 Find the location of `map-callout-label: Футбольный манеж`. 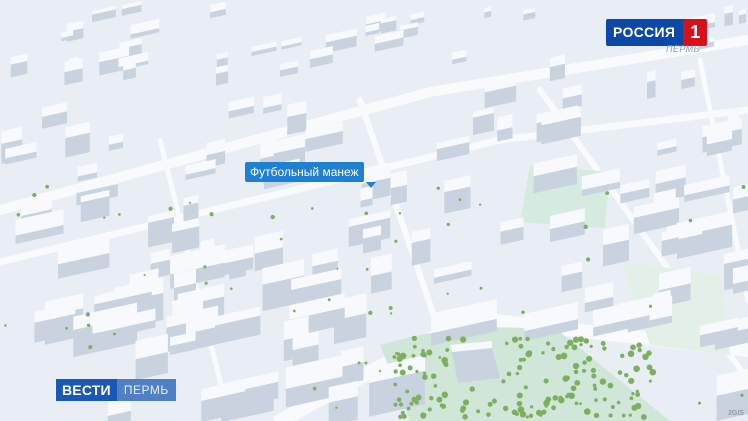

map-callout-label: Футбольный манеж is located at coordinates (304, 172).